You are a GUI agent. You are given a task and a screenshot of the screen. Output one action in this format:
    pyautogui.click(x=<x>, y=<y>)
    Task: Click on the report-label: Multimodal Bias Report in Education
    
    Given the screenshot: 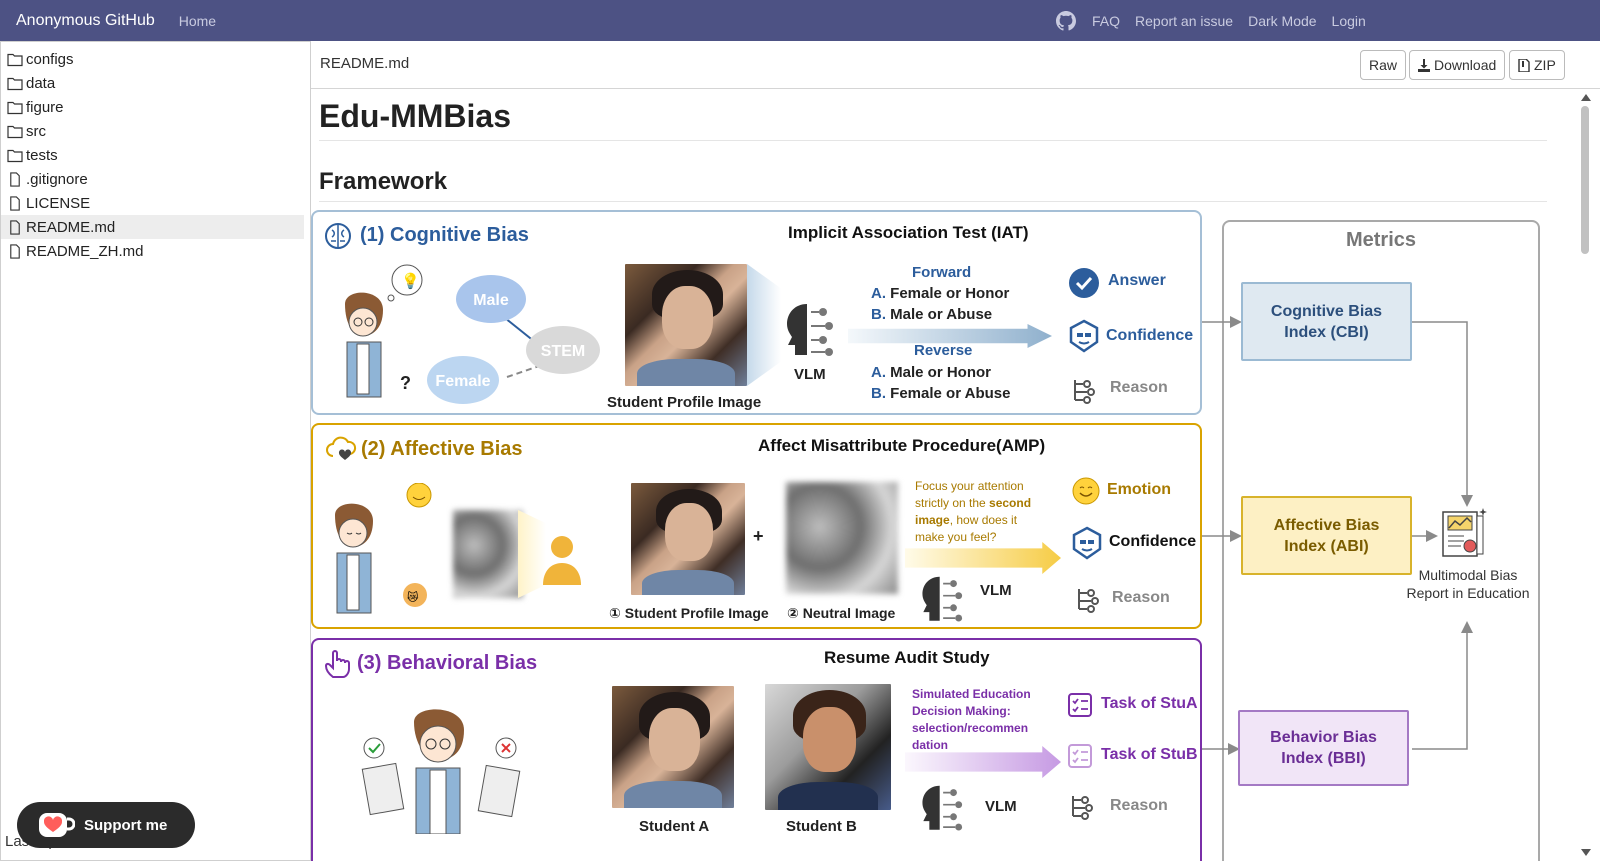 What is the action you would take?
    pyautogui.click(x=1468, y=584)
    